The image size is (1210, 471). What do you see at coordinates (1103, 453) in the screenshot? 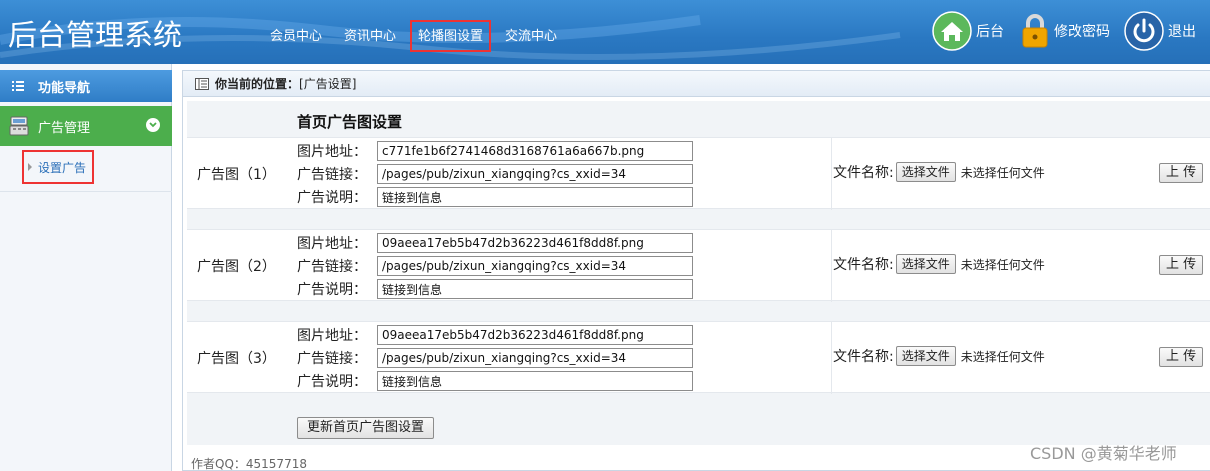
I see `csdn-watermark: CSDN @黄菊华老师` at bounding box center [1103, 453].